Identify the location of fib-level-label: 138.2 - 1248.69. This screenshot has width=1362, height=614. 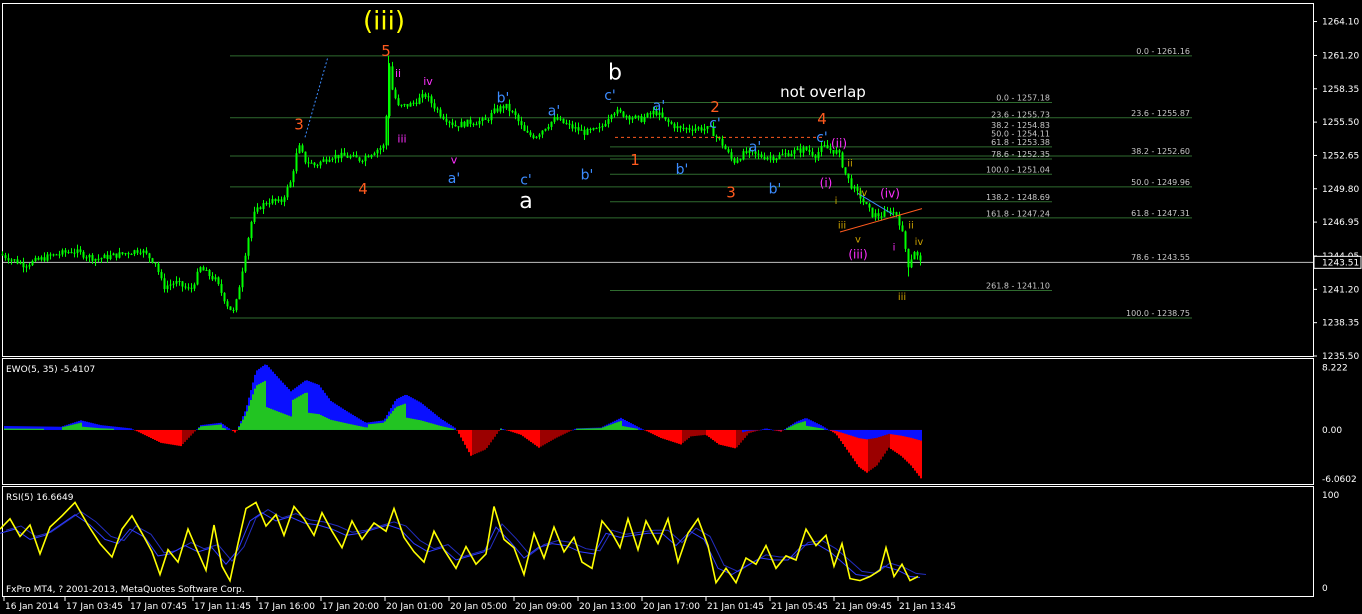
(1018, 197).